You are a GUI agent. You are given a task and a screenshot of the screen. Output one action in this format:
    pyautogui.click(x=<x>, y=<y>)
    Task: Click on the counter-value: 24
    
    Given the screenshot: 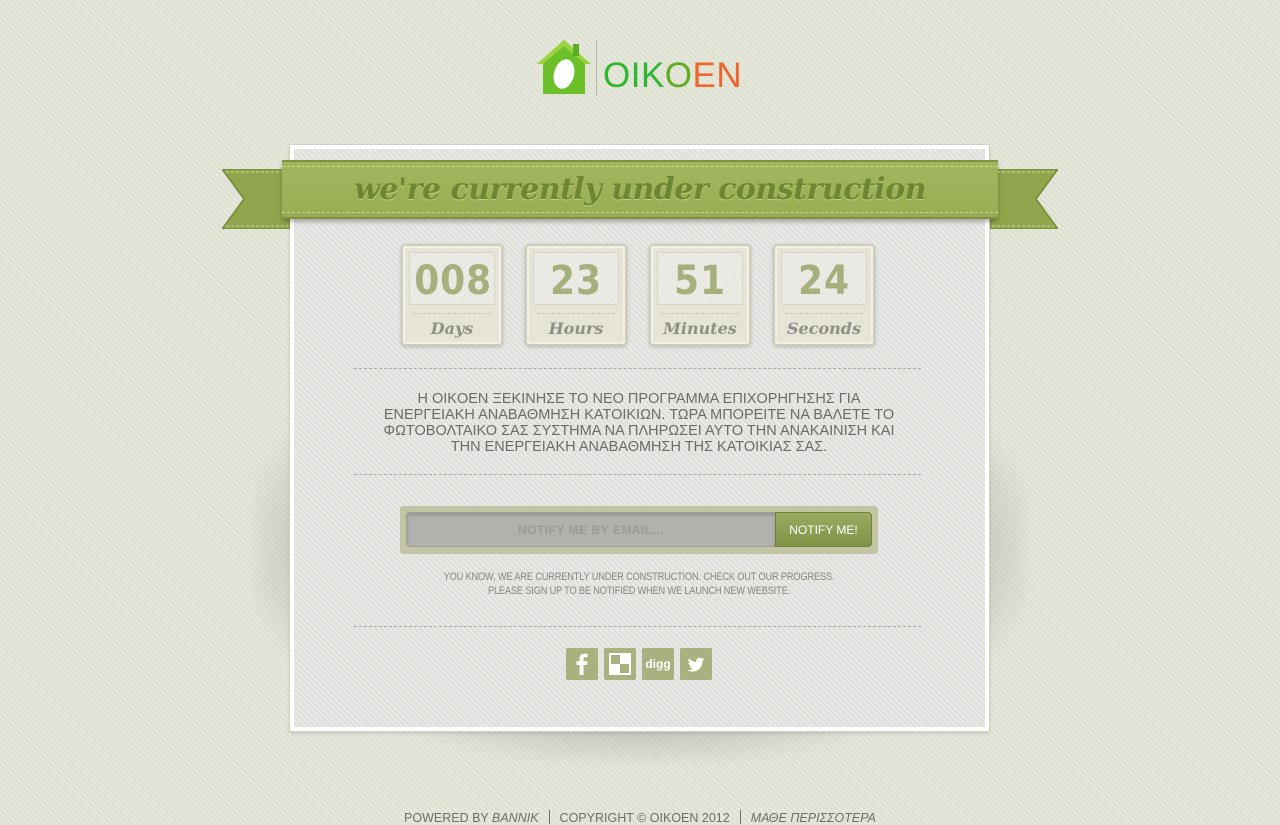 What is the action you would take?
    pyautogui.click(x=824, y=281)
    